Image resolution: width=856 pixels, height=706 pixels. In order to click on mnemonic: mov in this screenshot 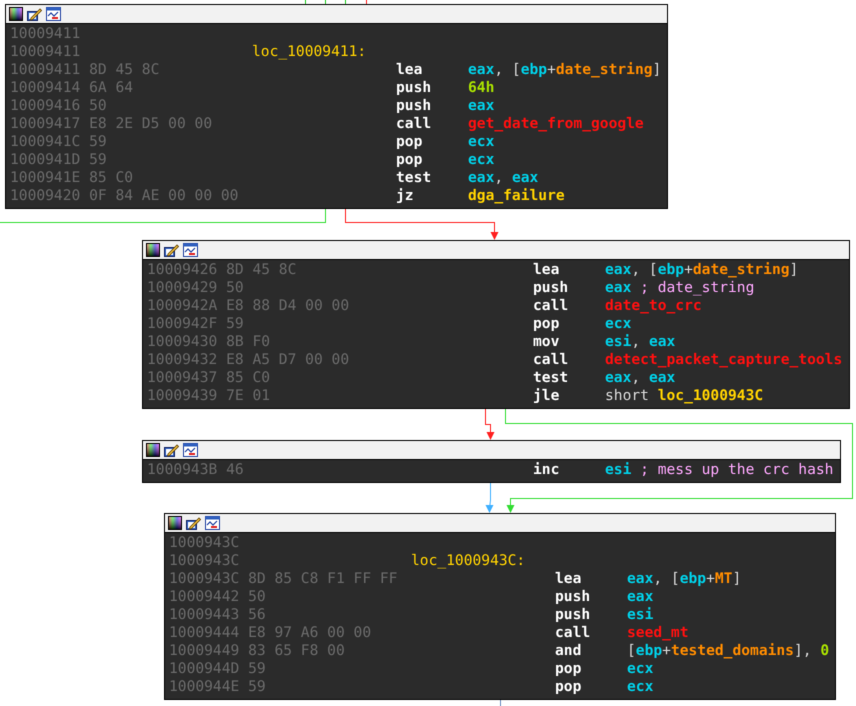, I will do `click(546, 342)`.